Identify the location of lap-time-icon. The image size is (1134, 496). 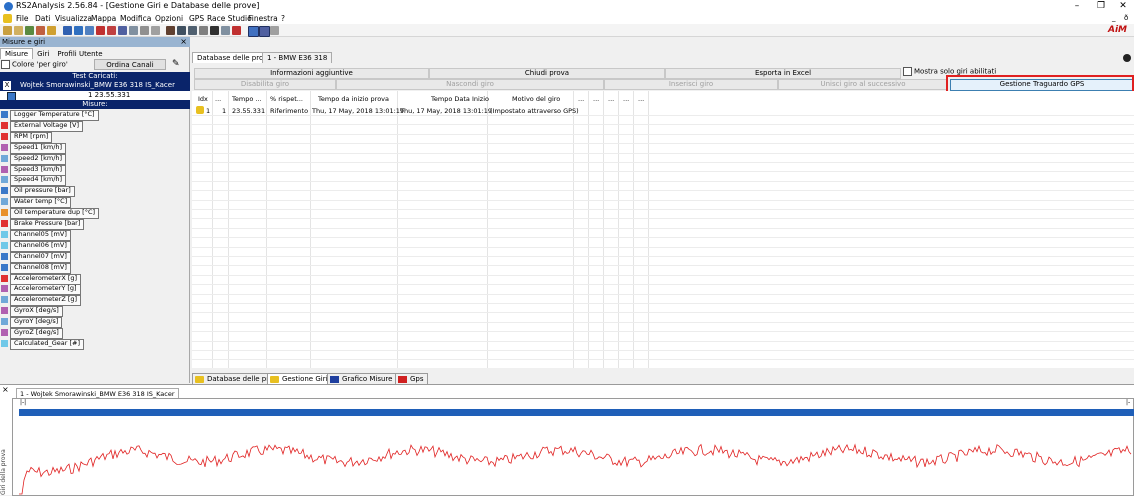
(253, 31).